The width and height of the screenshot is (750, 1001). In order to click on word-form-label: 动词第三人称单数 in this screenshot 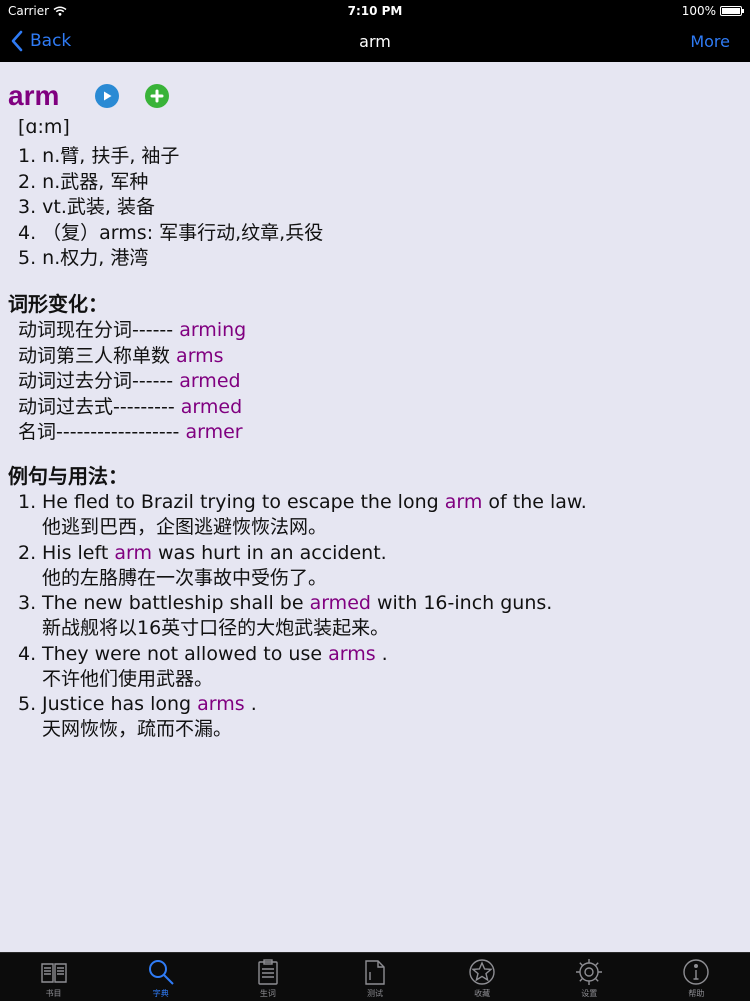, I will do `click(97, 355)`.